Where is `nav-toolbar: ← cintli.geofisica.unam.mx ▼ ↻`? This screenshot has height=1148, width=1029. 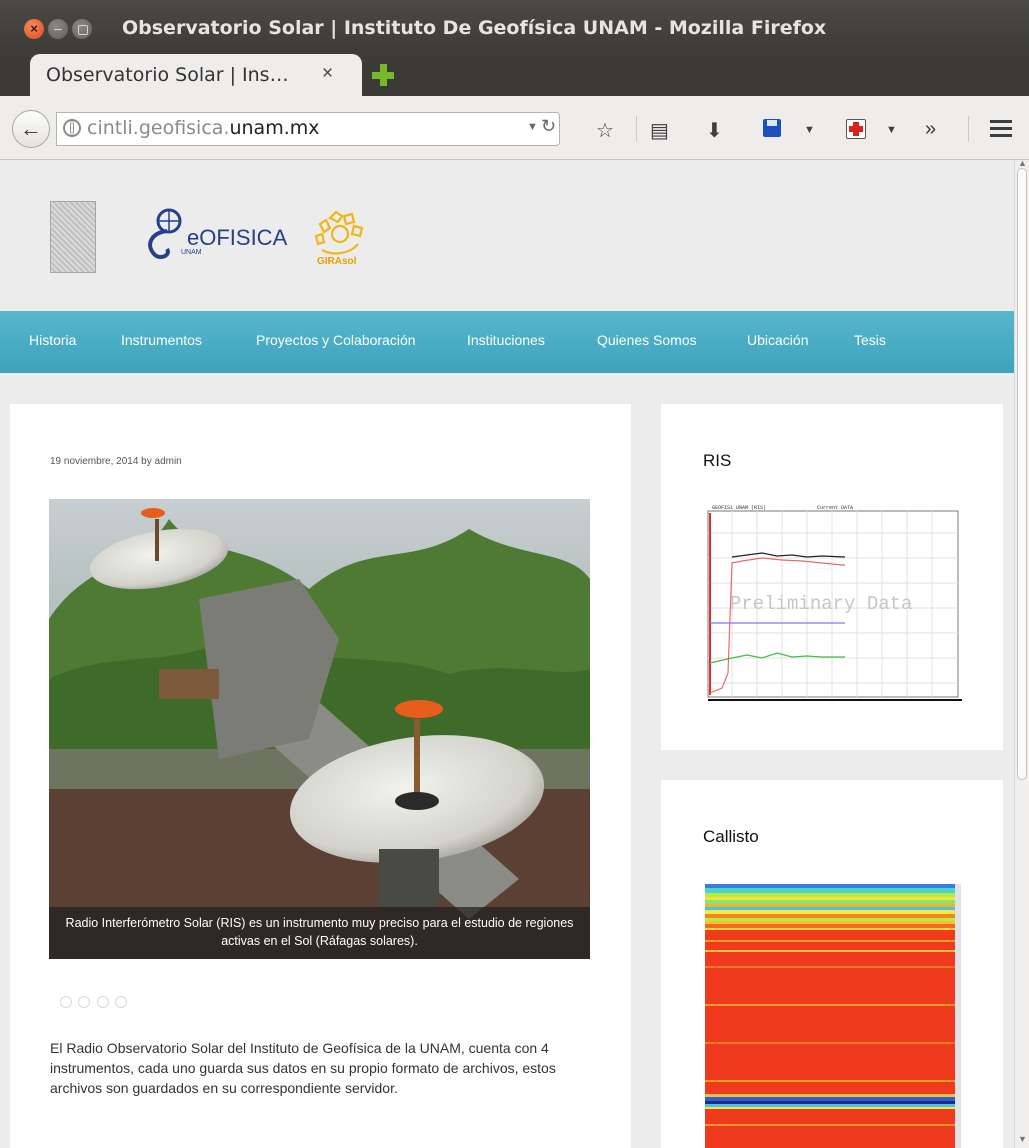
nav-toolbar: ← cintli.geofisica.unam.mx ▼ ↻ is located at coordinates (514, 128).